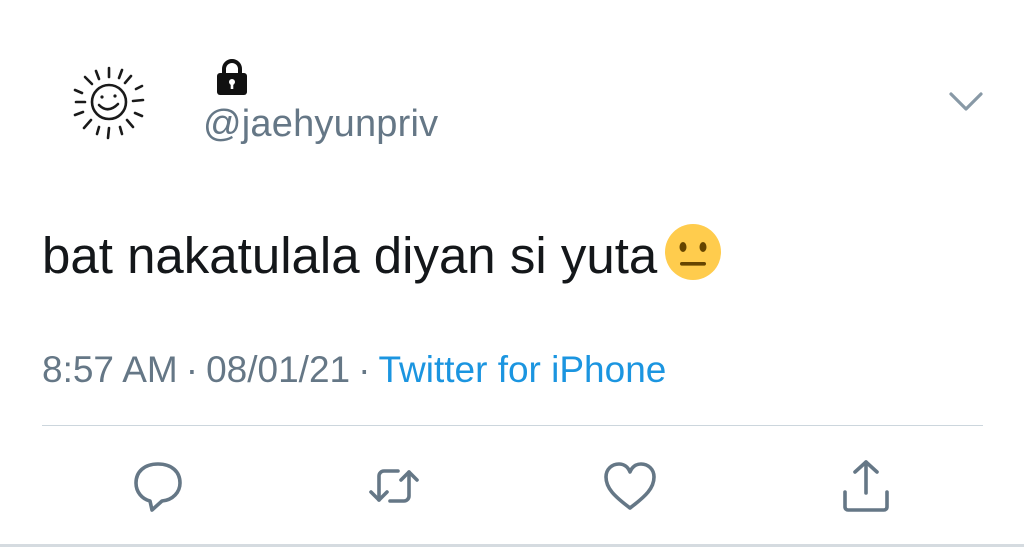 The width and height of the screenshot is (1024, 547). I want to click on tweet-text: bat nakatulala diyan si yuta, so click(382, 254).